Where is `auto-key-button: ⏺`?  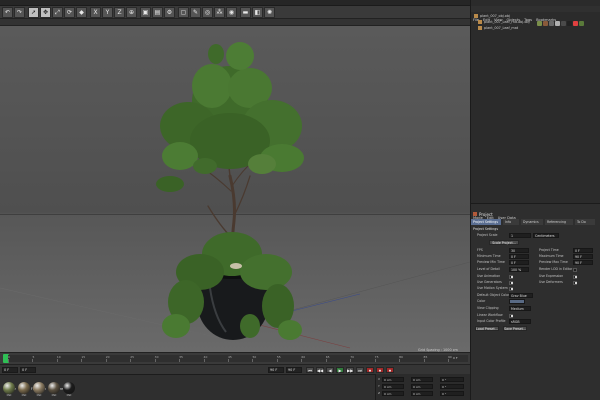
auto-key-button: ⏺ is located at coordinates (380, 370).